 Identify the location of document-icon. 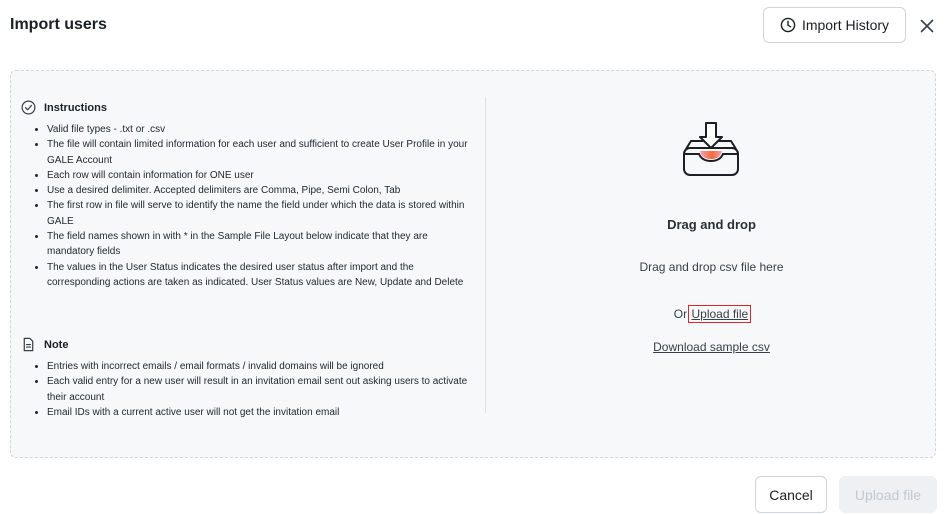
(28, 344).